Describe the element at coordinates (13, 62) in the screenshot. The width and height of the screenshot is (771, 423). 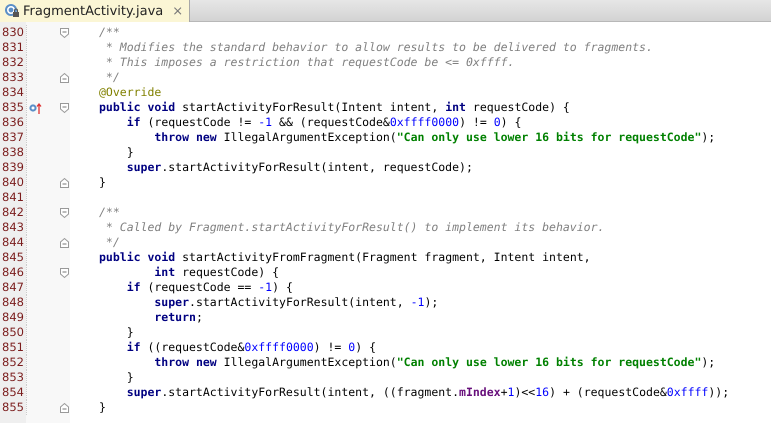
I see `line-number: 832` at that location.